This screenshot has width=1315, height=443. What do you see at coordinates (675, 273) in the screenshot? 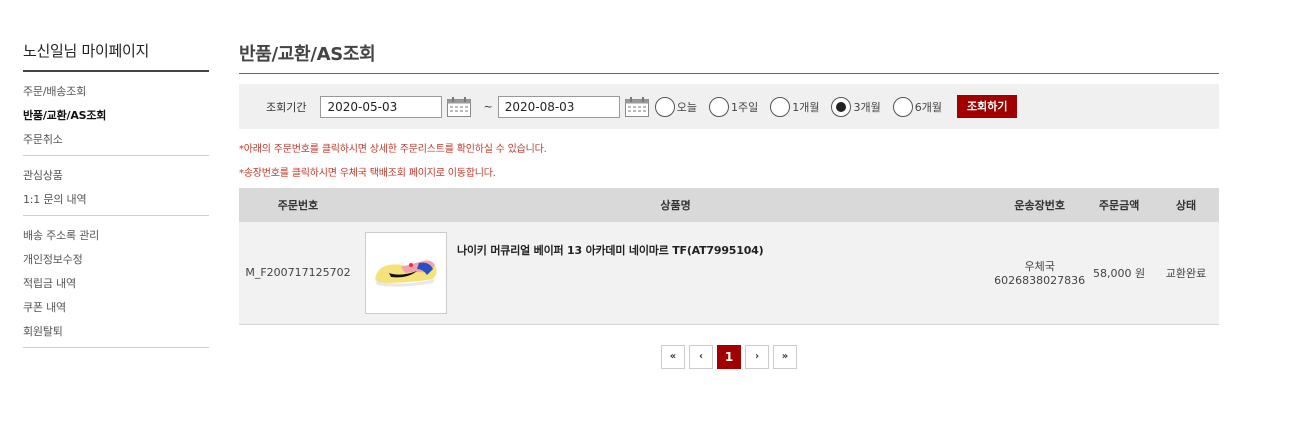
I see `product-cell: 나이키 머큐리얼 베이퍼 13 아카데미 네이마르 TF(AT7995104)` at bounding box center [675, 273].